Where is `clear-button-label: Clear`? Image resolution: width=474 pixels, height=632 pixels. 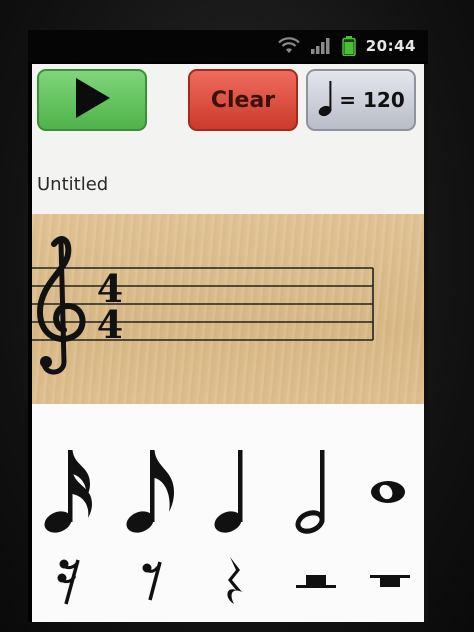 clear-button-label: Clear is located at coordinates (243, 100).